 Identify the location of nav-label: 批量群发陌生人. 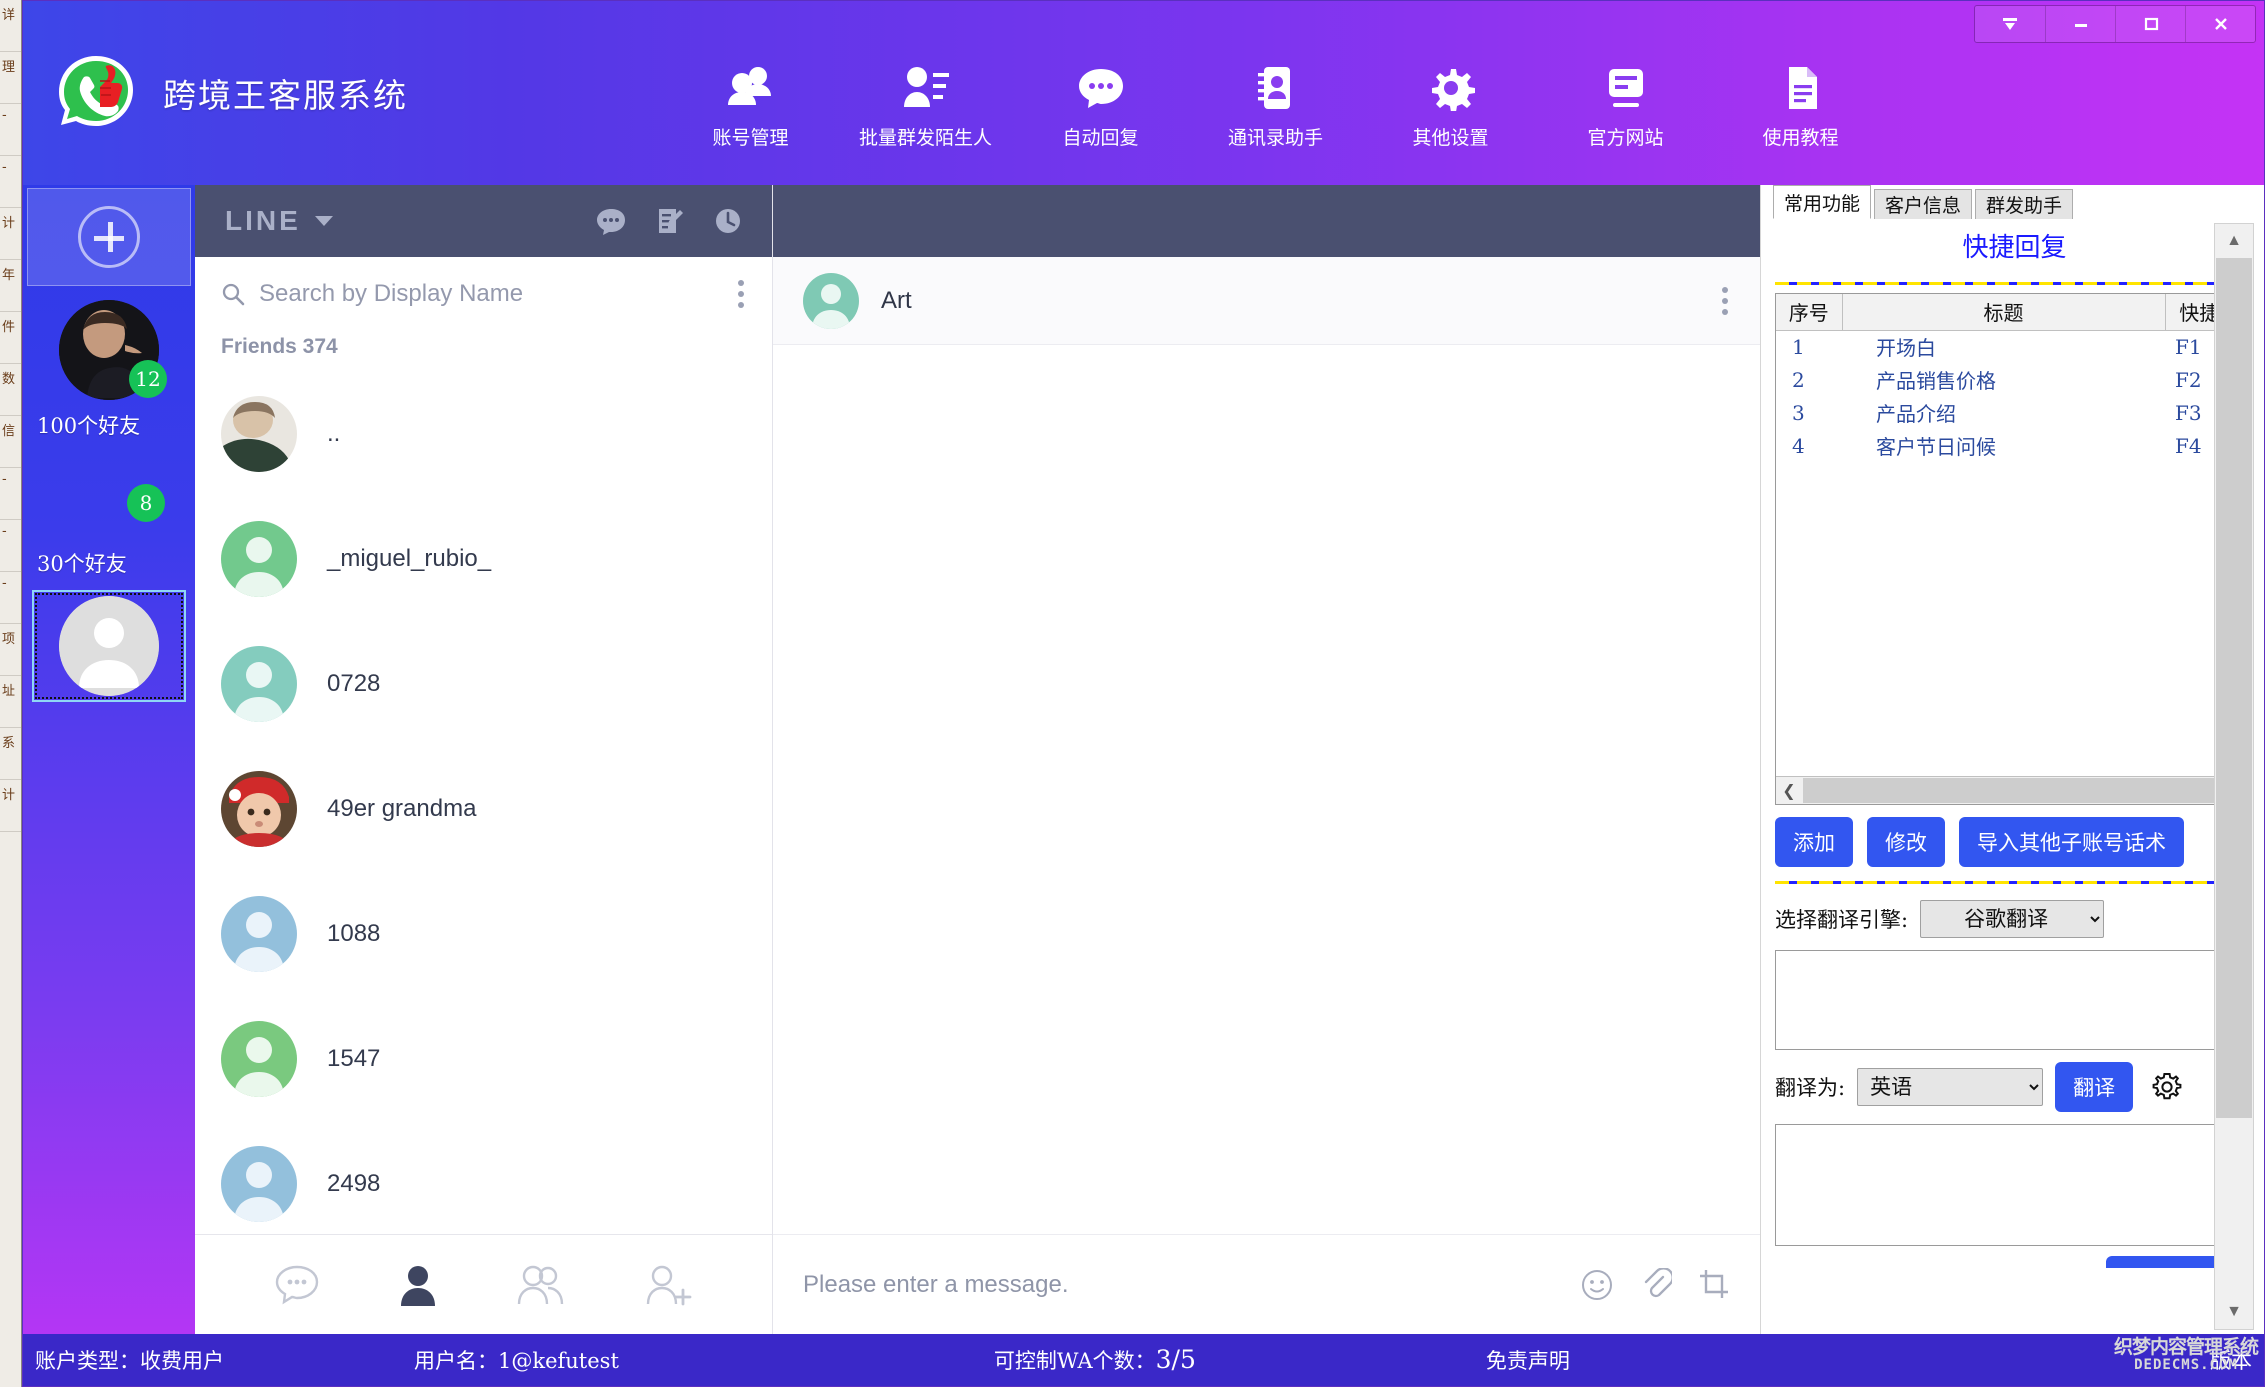
(925, 138).